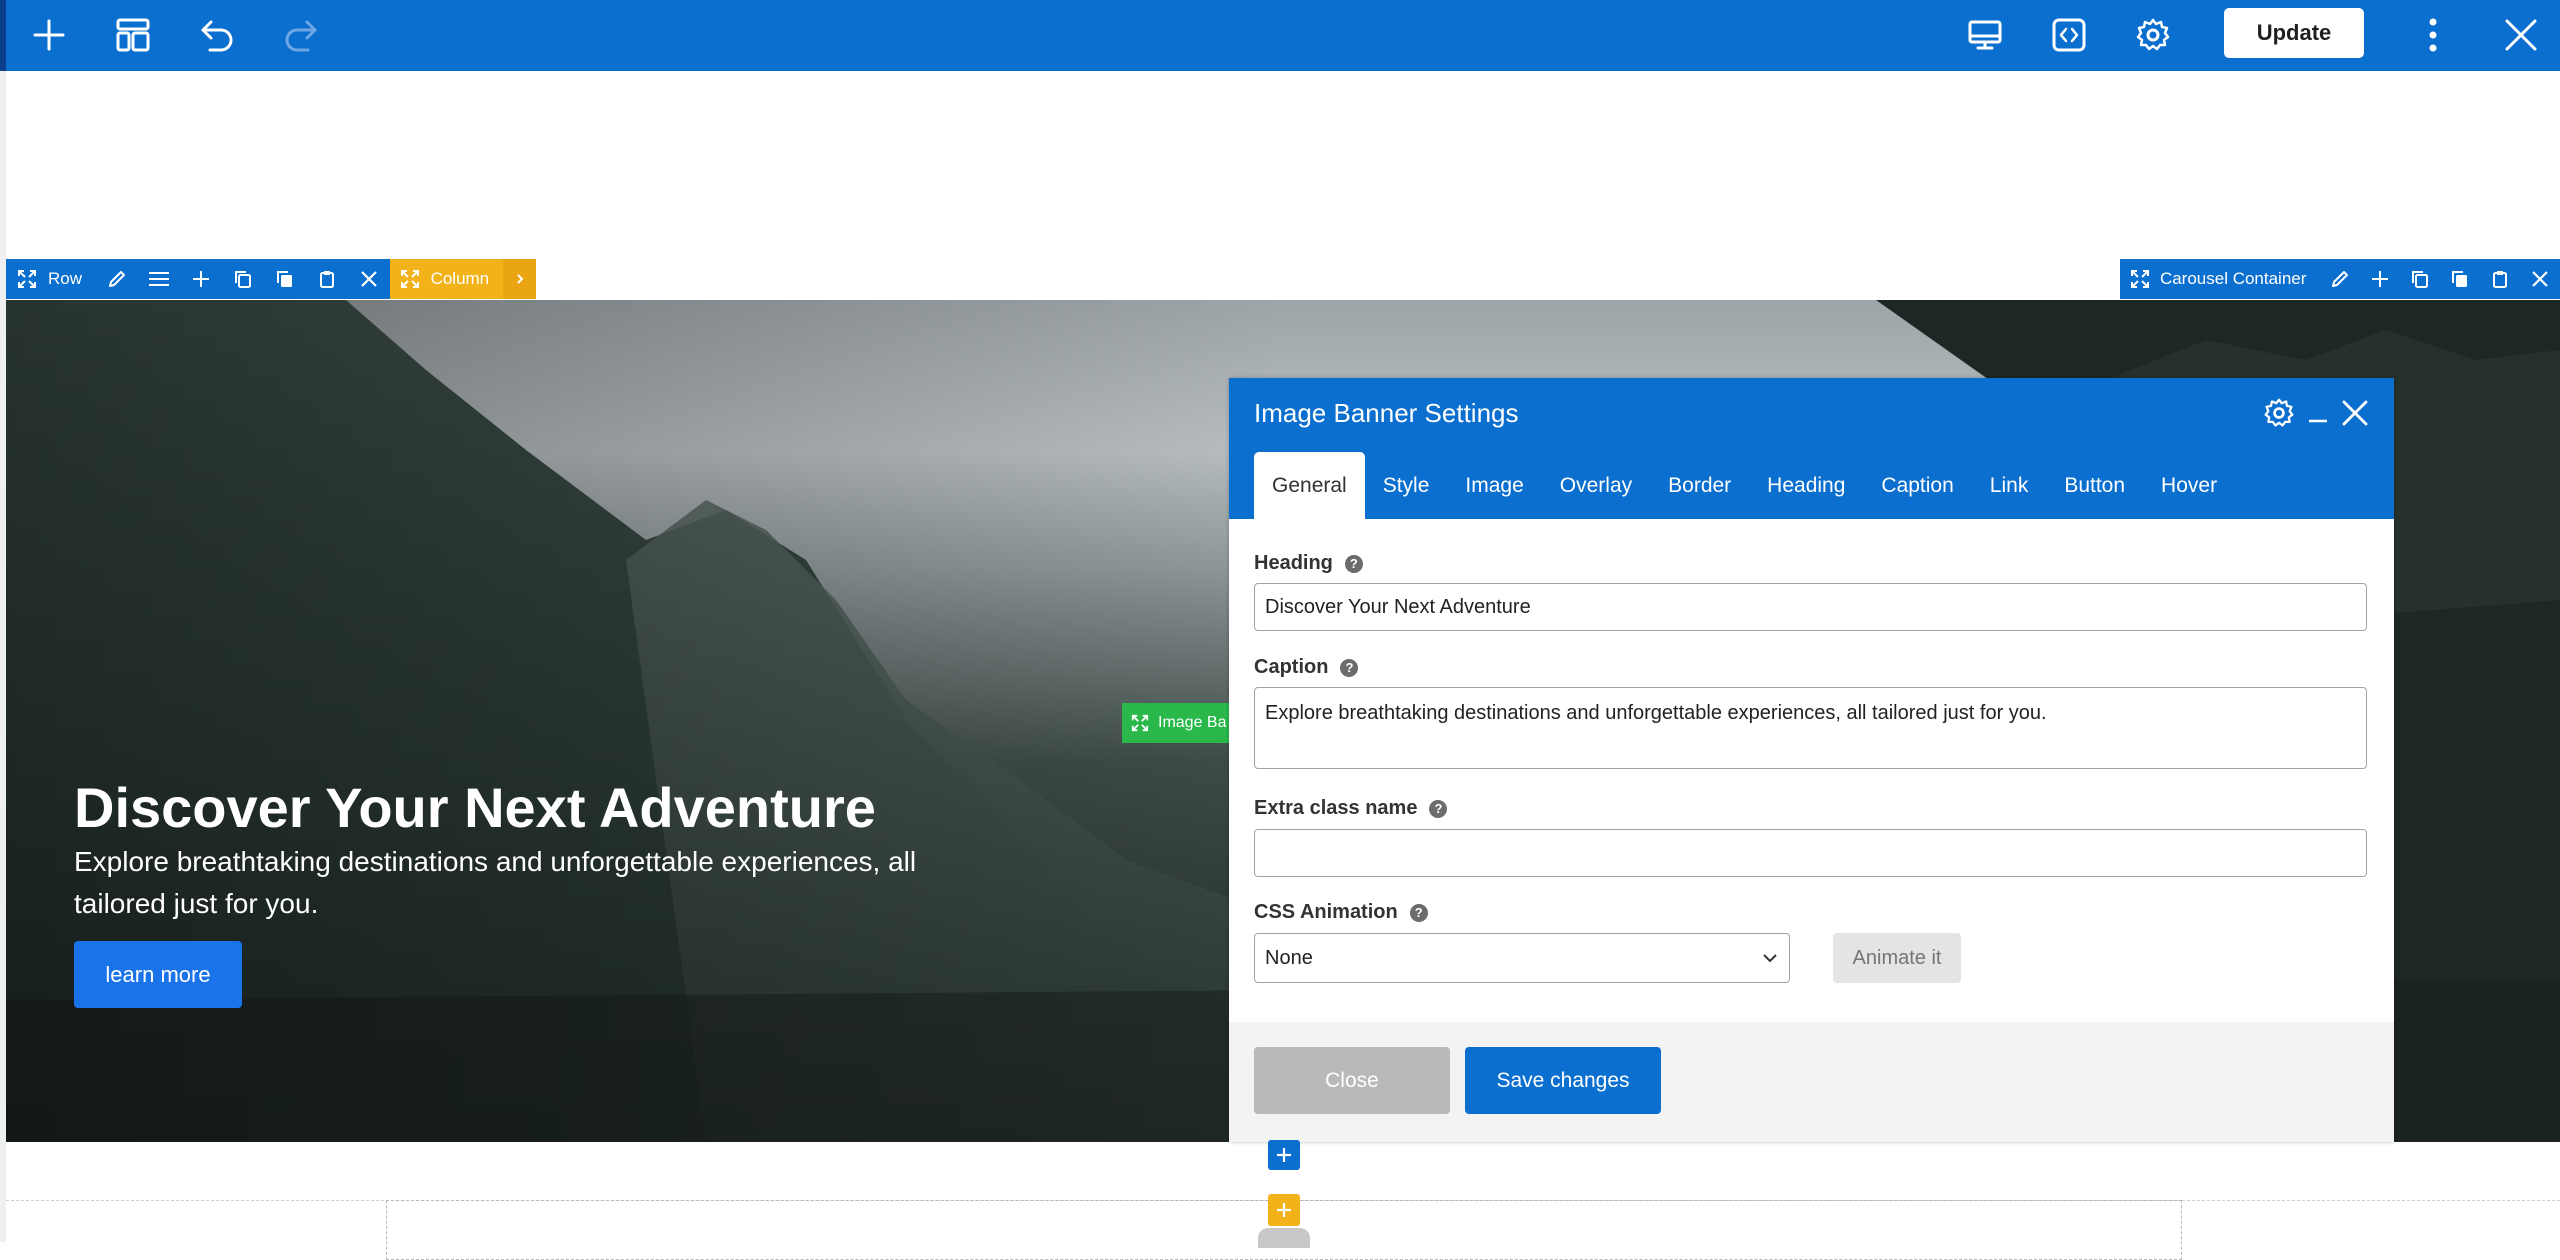 The width and height of the screenshot is (2560, 1260). I want to click on css-animation-select: None, so click(1522, 958).